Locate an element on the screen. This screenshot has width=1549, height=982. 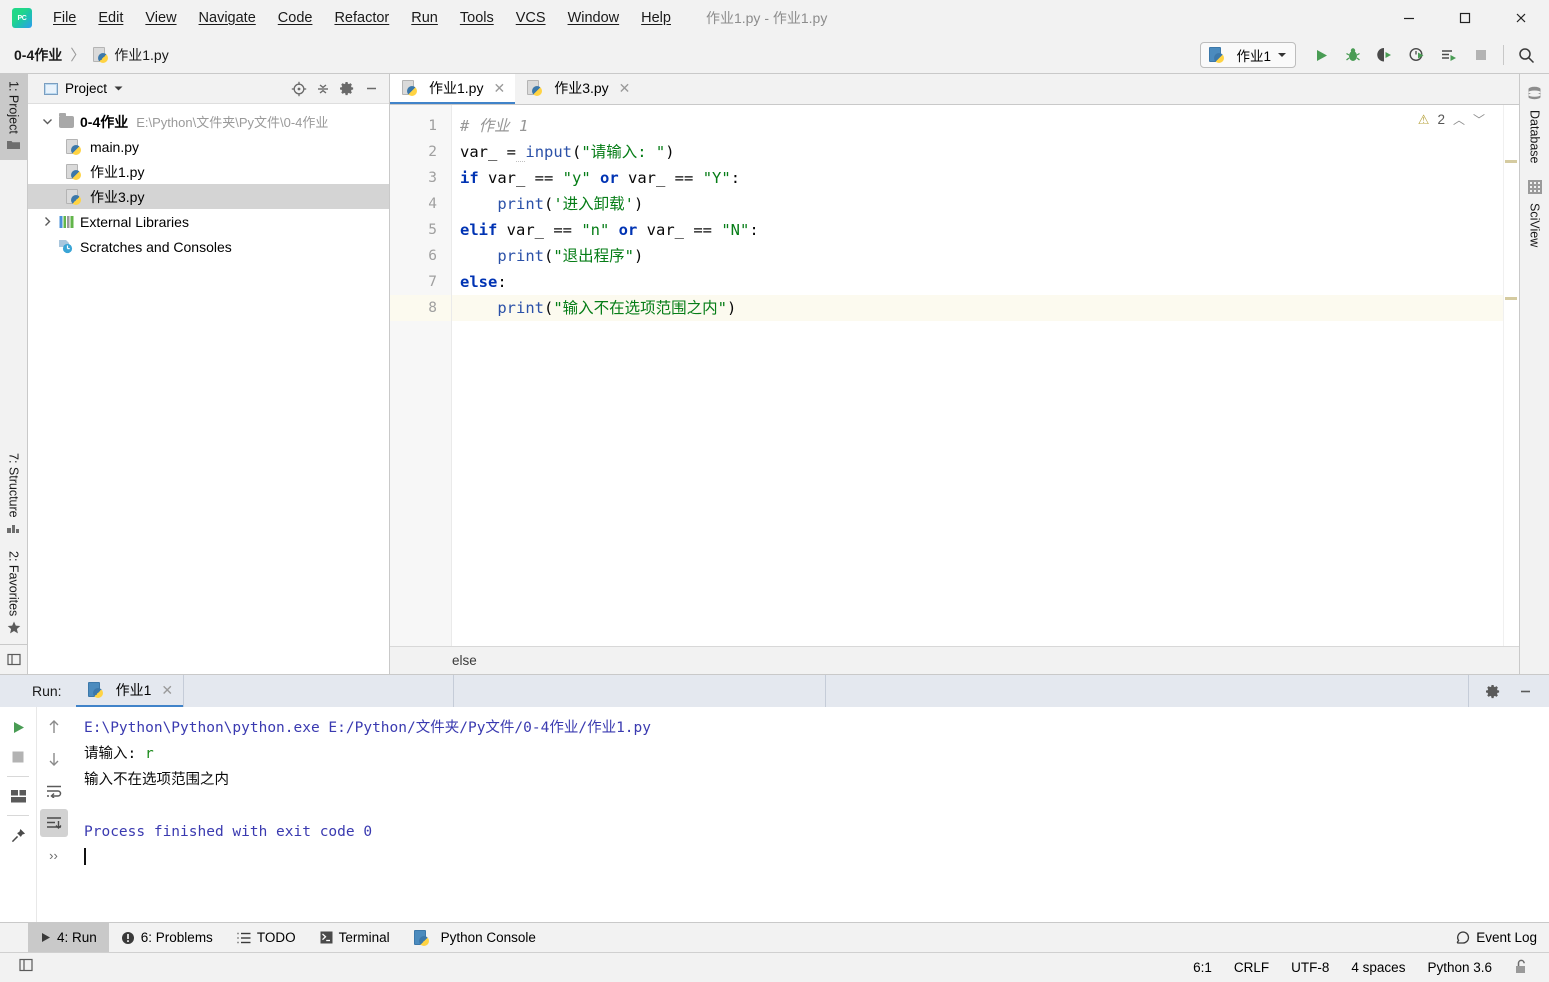
toggle-toolwindow-button is located at coordinates (13, 659).